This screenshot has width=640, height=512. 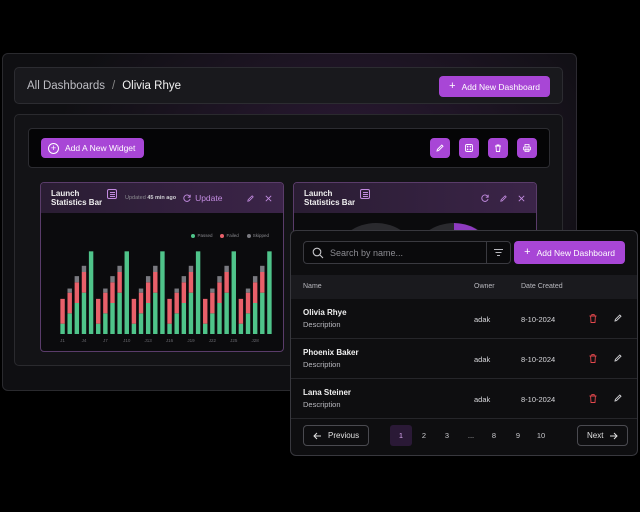 I want to click on row-owner: adak, so click(x=482, y=359).